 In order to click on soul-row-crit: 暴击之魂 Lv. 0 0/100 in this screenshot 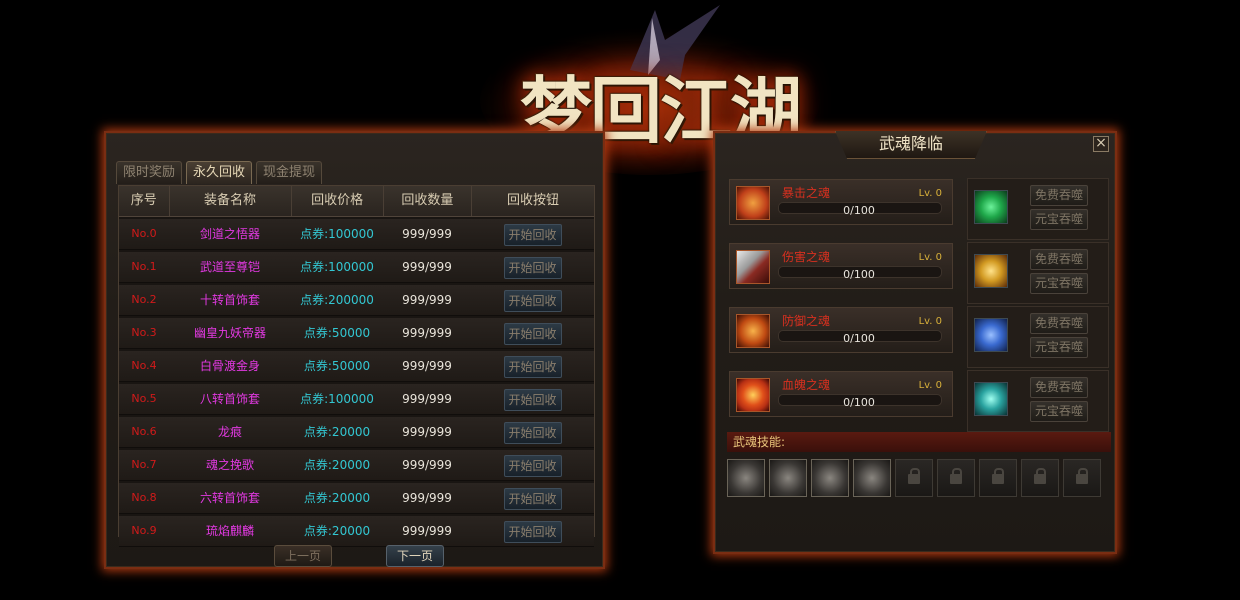, I will do `click(841, 202)`.